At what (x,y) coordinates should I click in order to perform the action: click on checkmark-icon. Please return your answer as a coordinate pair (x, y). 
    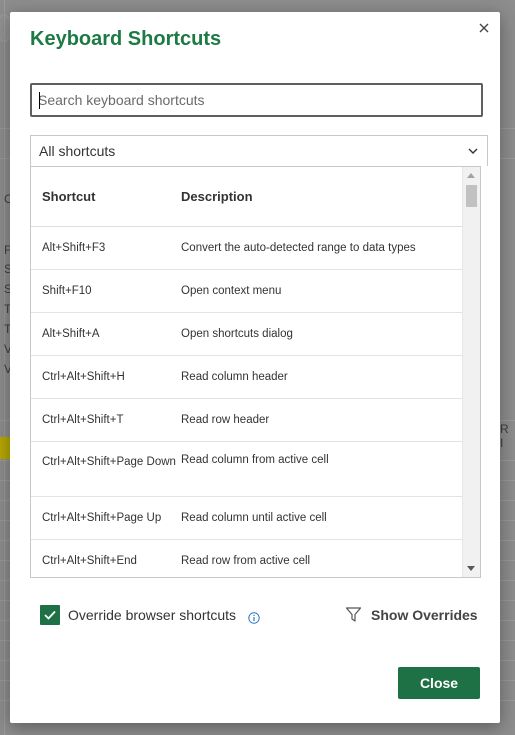
    Looking at the image, I should click on (50, 615).